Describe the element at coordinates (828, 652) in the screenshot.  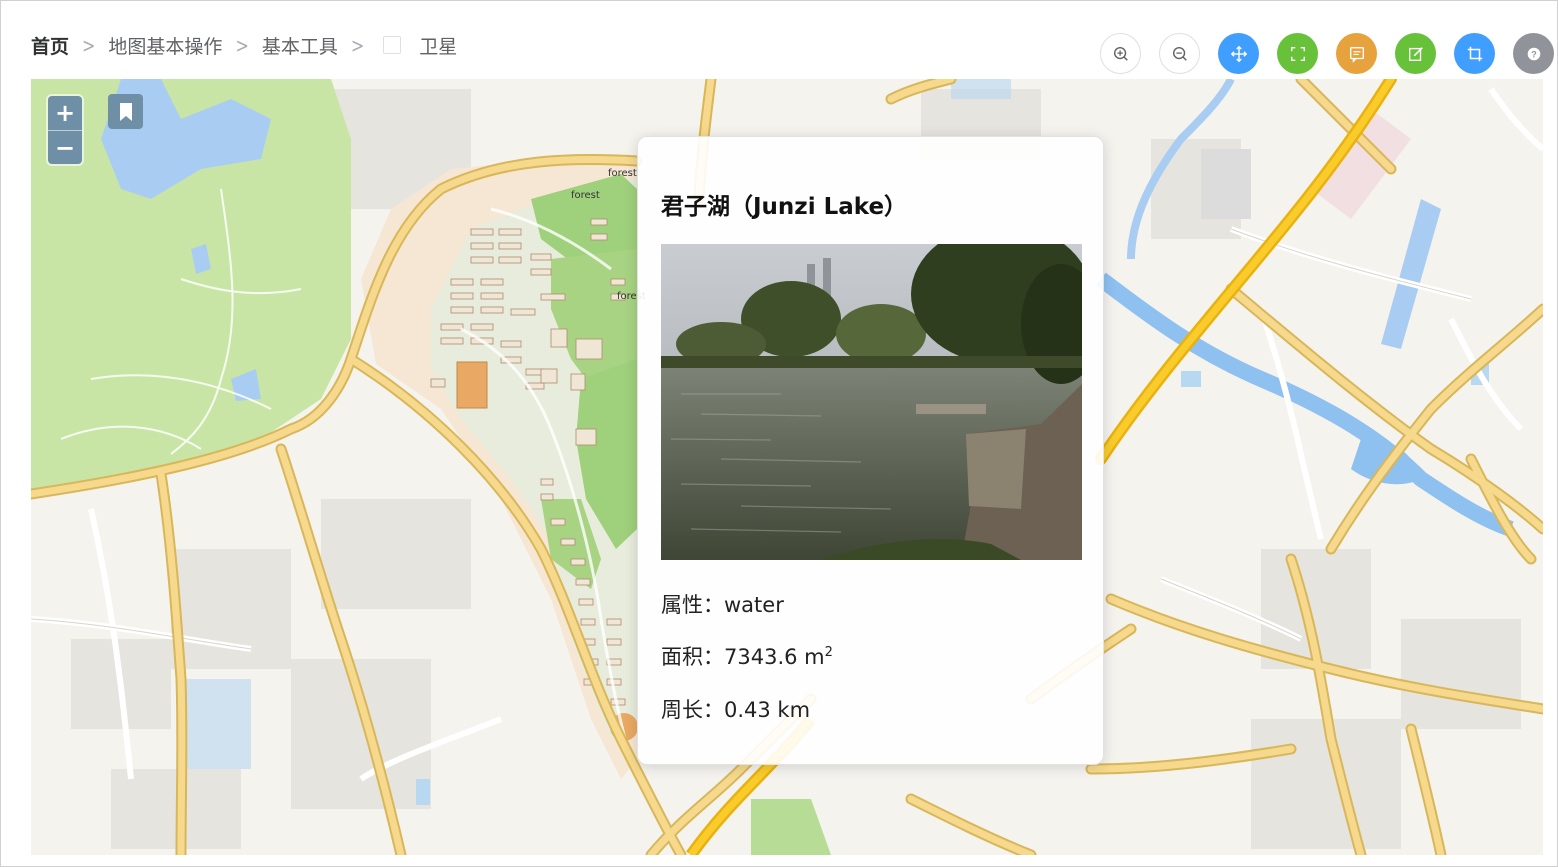
I see `area-unit-superscript: 2` at that location.